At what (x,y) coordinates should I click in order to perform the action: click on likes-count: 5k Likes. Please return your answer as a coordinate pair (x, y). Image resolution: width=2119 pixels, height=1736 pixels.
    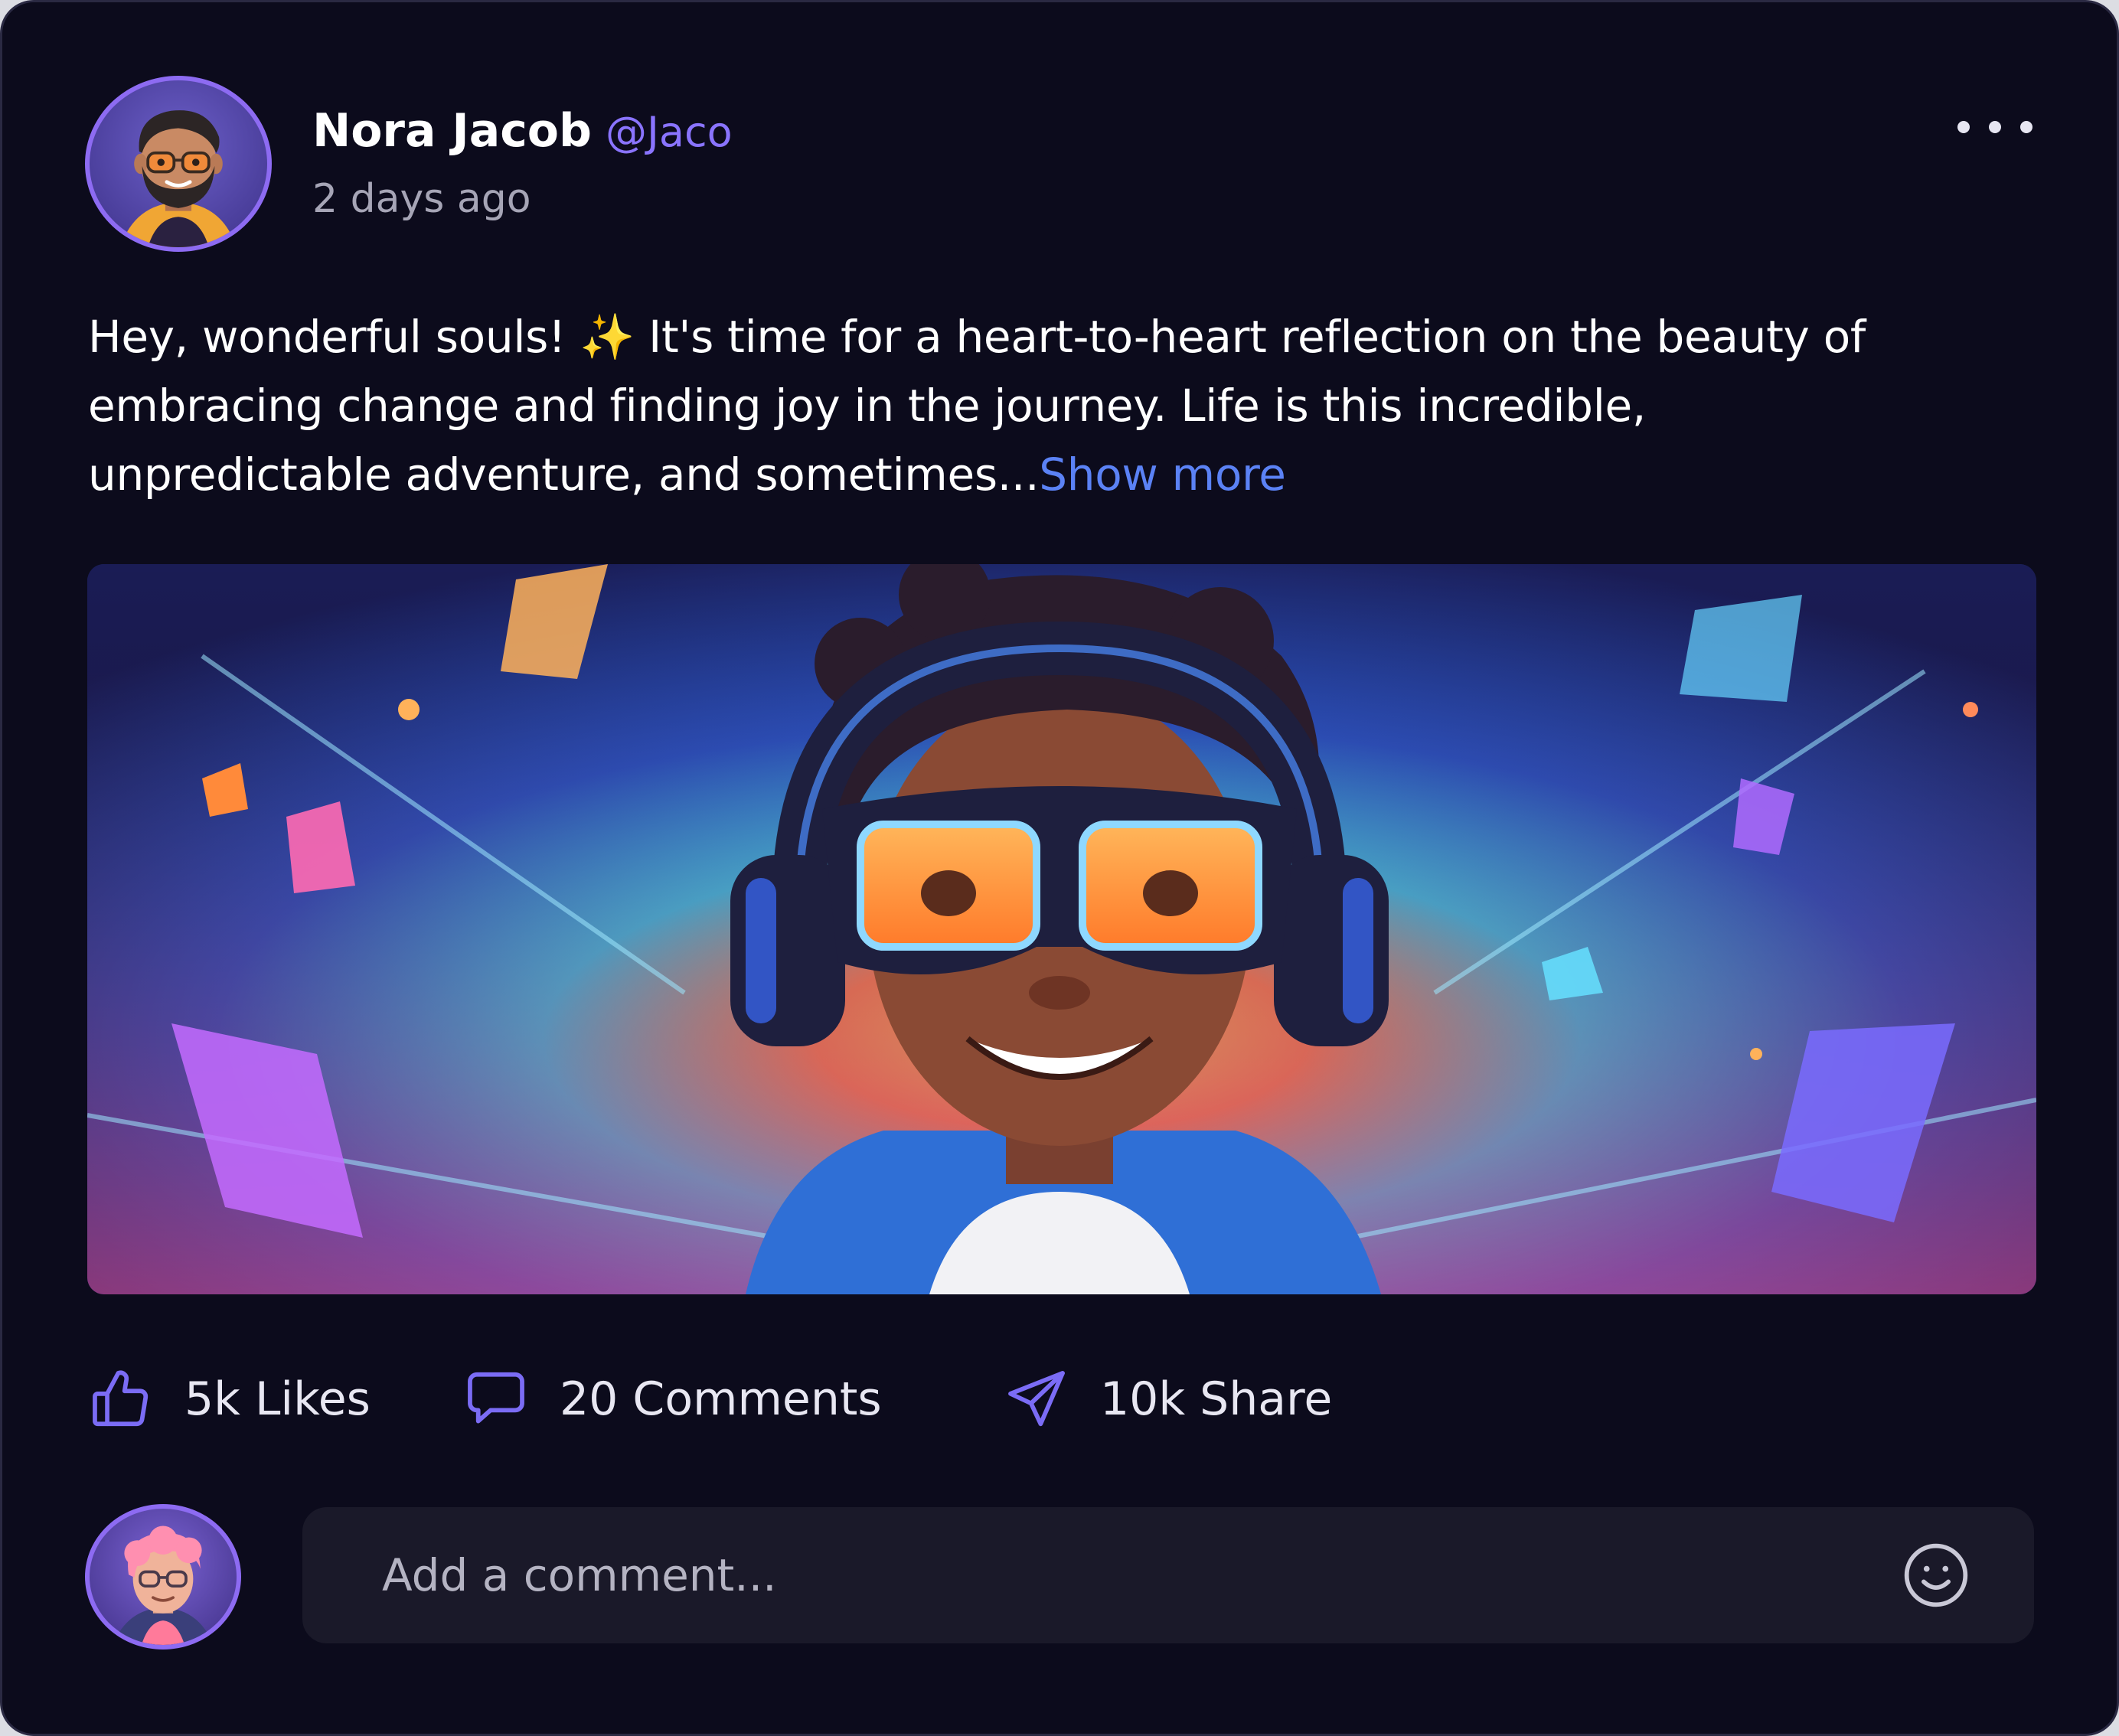
    Looking at the image, I should click on (278, 1399).